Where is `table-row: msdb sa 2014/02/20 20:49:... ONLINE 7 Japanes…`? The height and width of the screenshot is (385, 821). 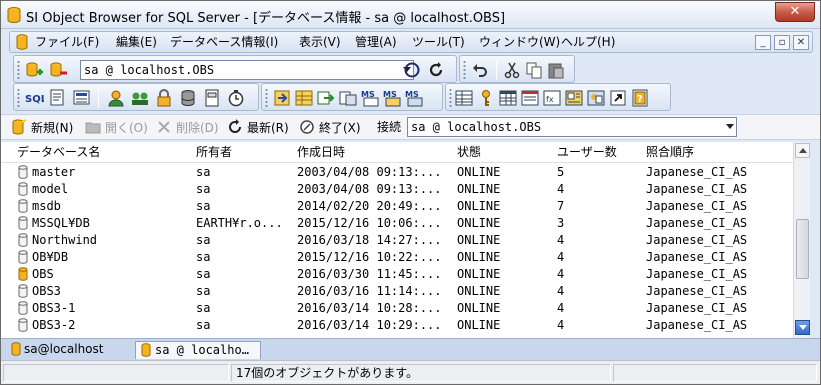
table-row: msdb sa 2014/02/20 20:49:... ONLINE 7 Japanes… is located at coordinates (397, 206).